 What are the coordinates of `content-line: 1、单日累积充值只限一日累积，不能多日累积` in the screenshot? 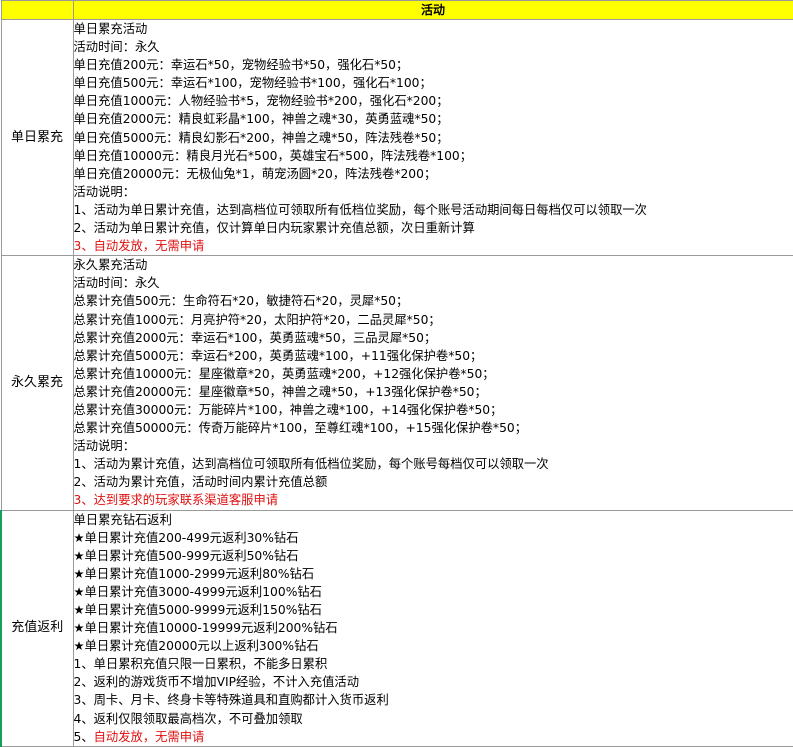 It's located at (200, 664).